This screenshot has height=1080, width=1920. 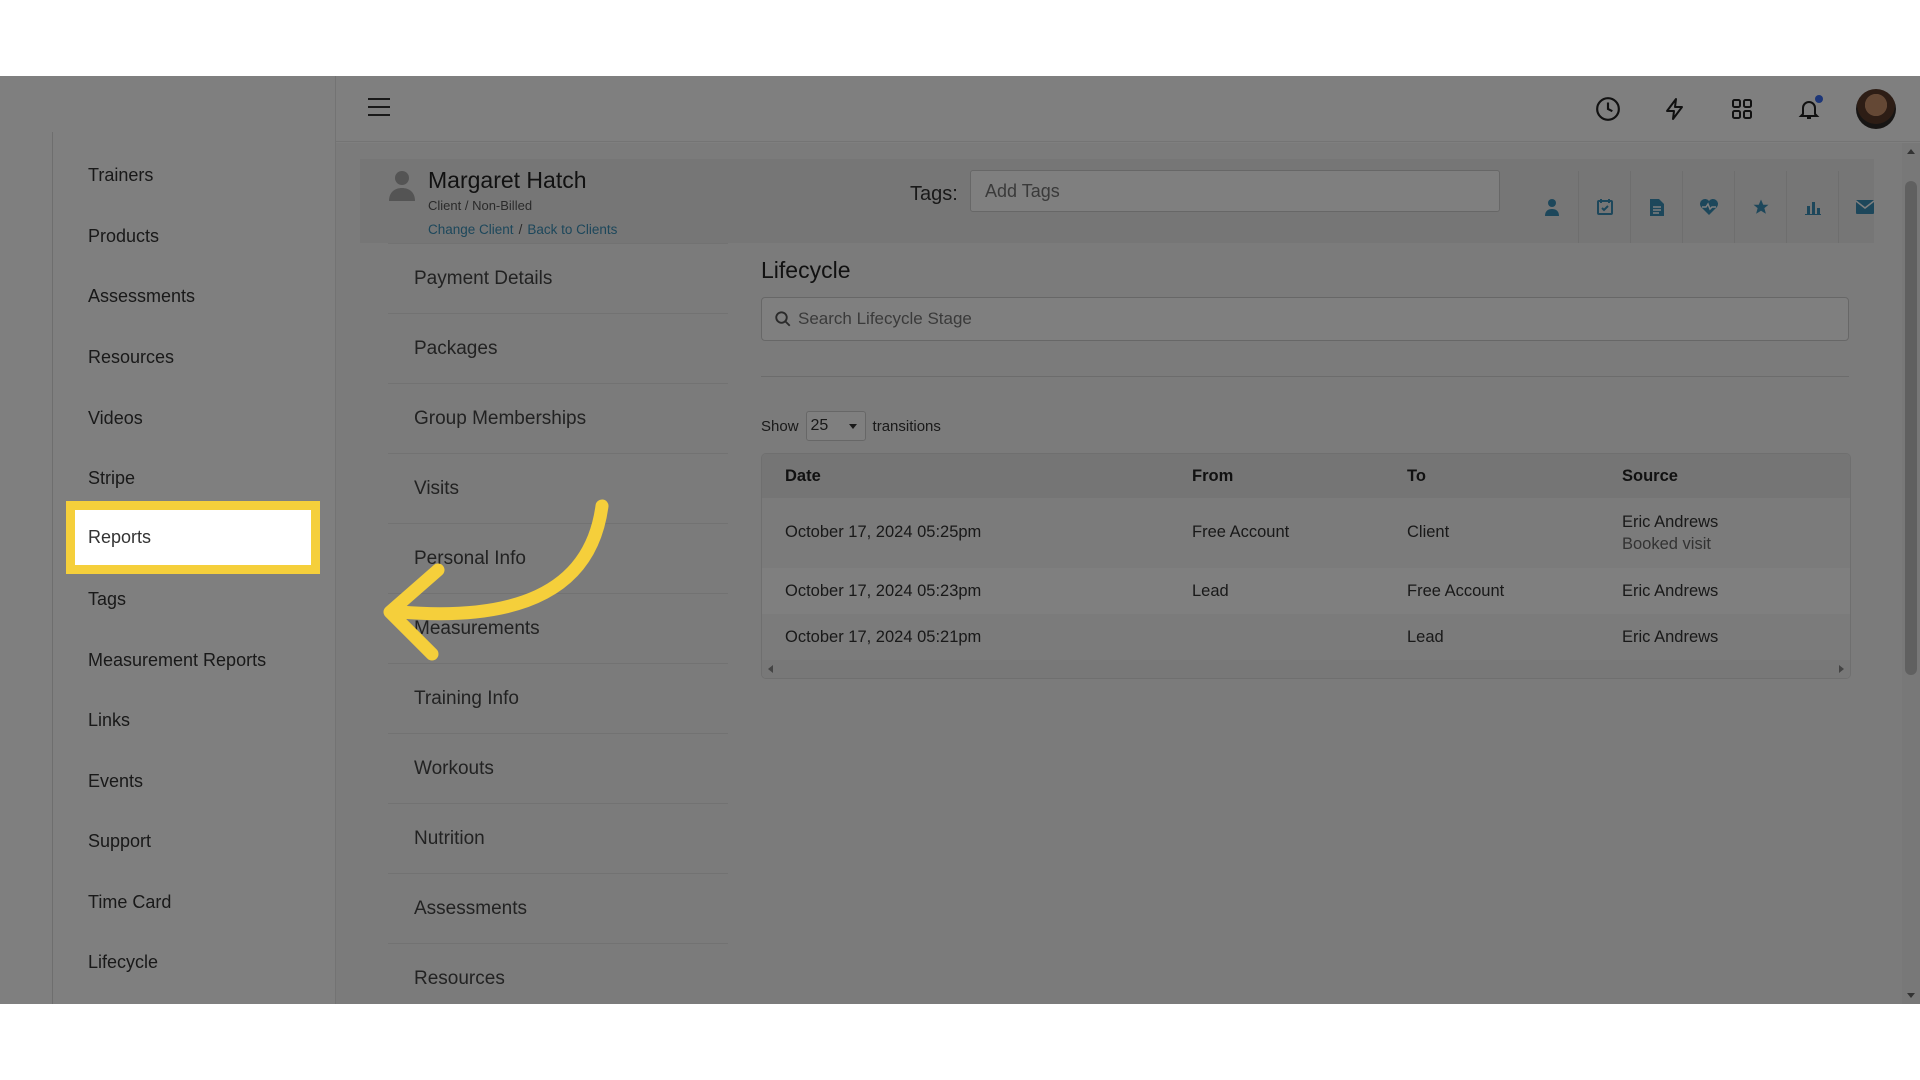 What do you see at coordinates (193, 537) in the screenshot?
I see `reports-highlight: Reports` at bounding box center [193, 537].